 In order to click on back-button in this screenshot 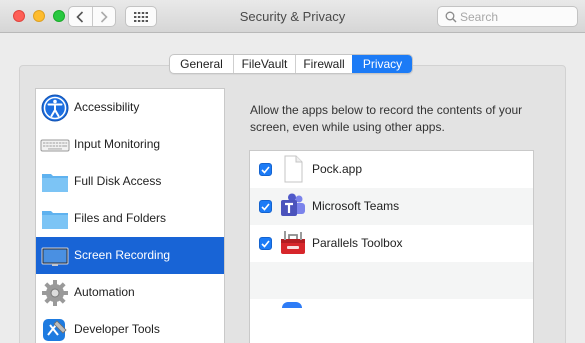, I will do `click(80, 16)`.